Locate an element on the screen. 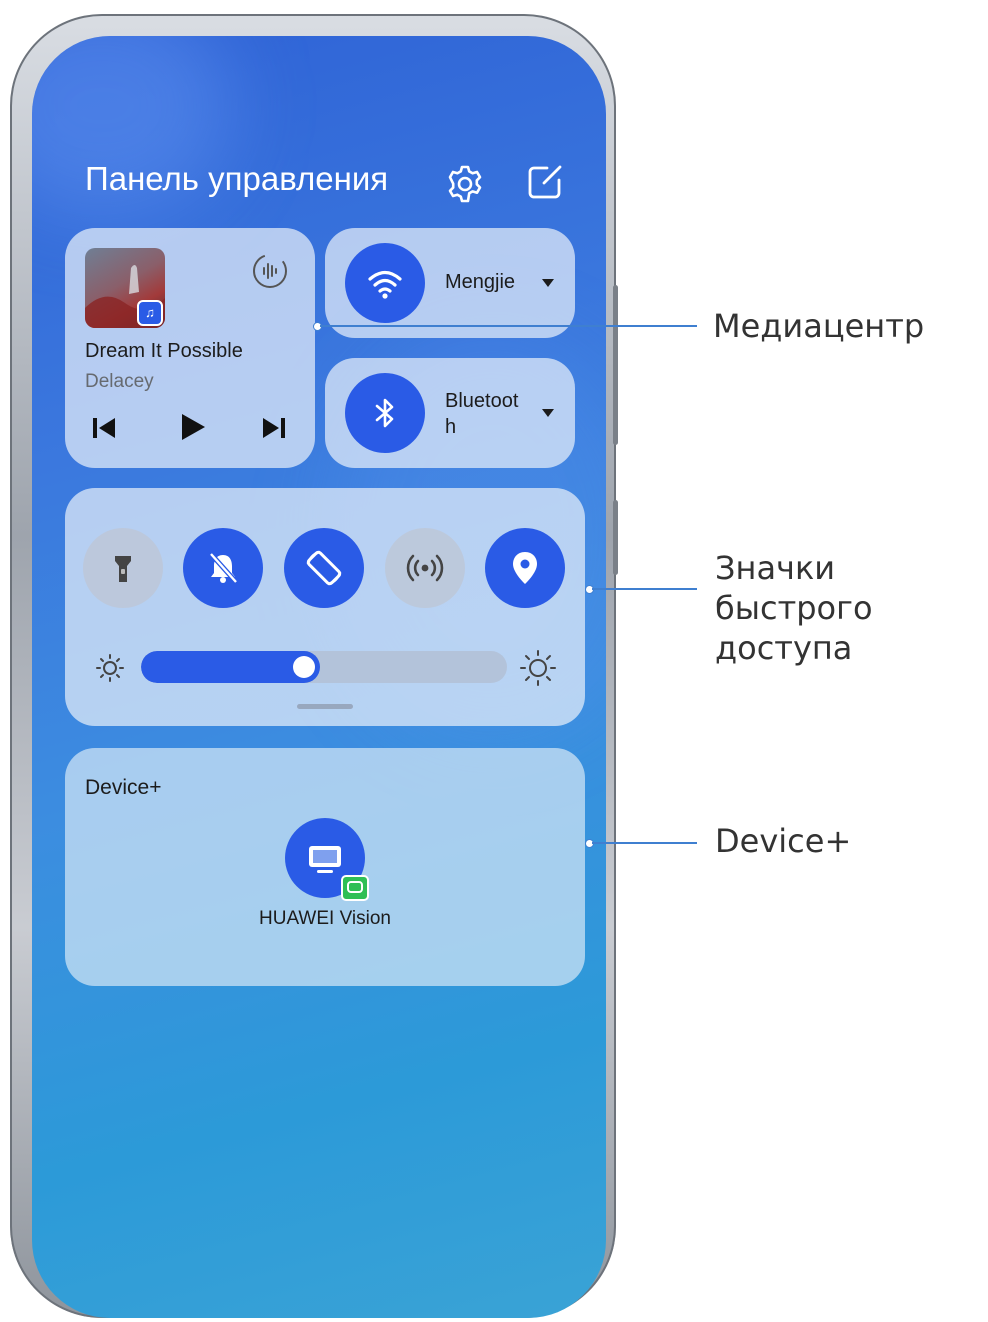 This screenshot has width=988, height=1322. wifi-tile: Mengjie is located at coordinates (450, 283).